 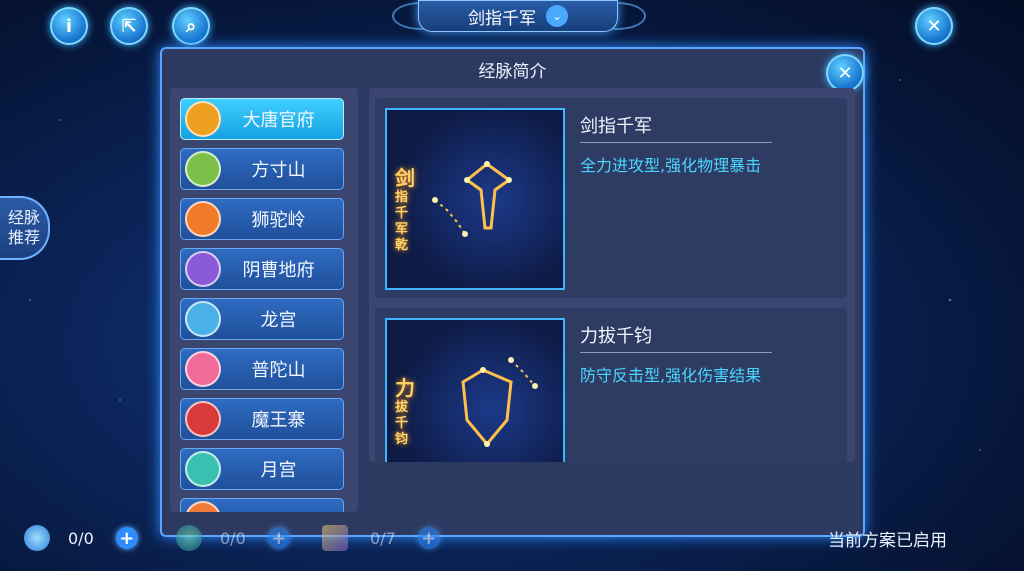 I want to click on resource-3-value: 0/7, so click(x=383, y=538).